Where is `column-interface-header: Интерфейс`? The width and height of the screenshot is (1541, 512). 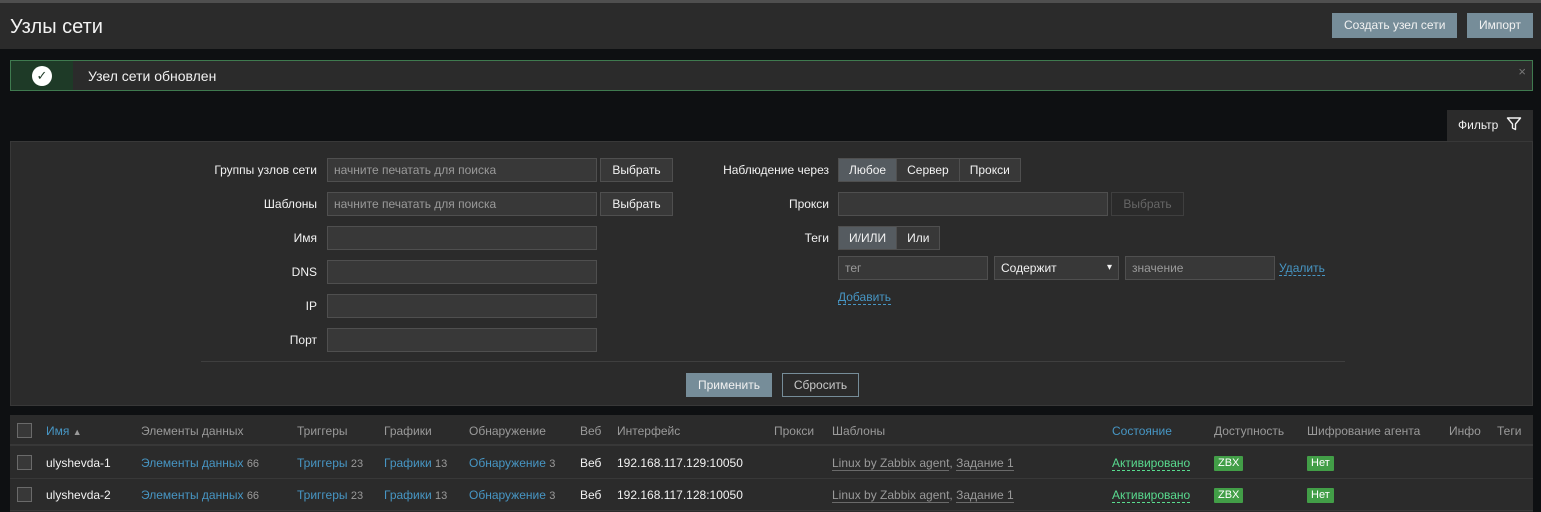 column-interface-header: Интерфейс is located at coordinates (649, 431).